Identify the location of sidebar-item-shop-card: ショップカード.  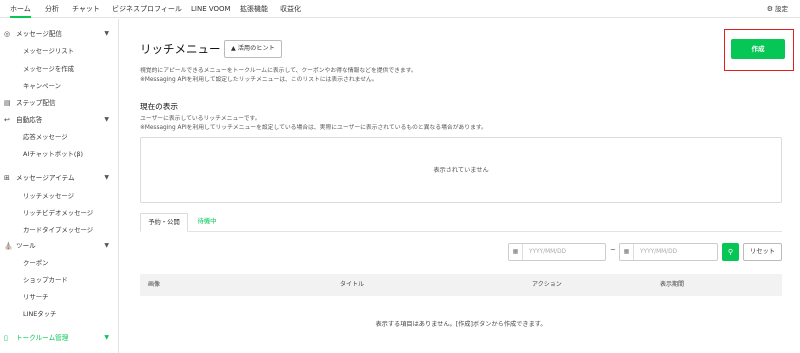
(45, 280).